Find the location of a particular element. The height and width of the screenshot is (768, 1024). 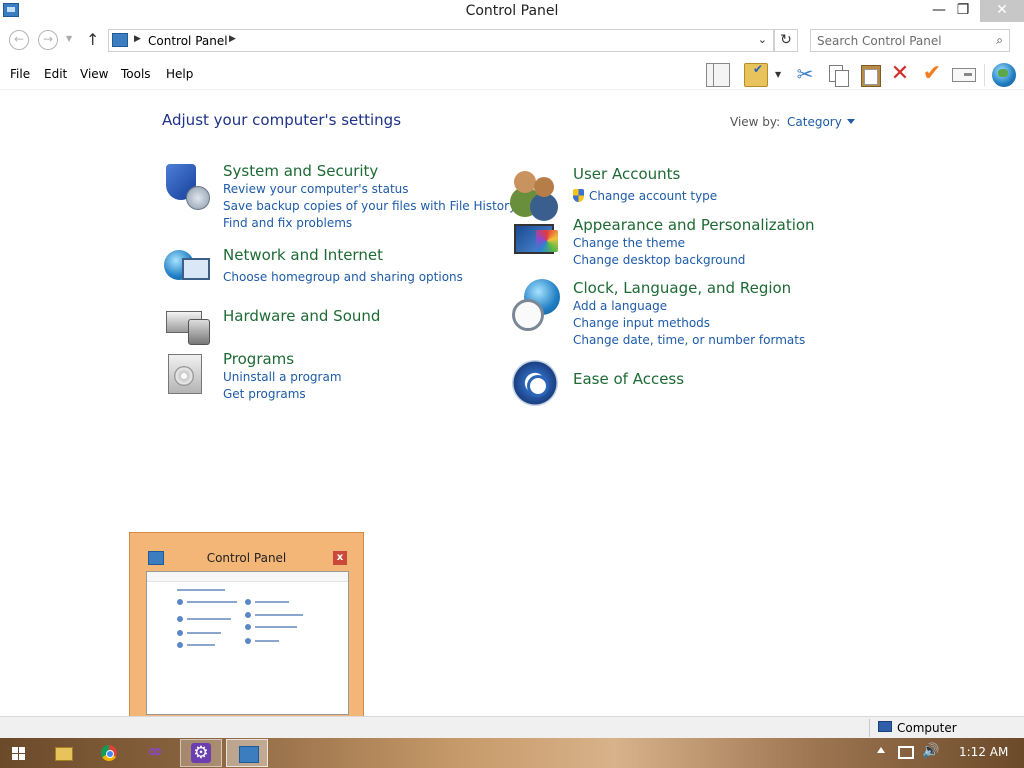

preview-thumbnail is located at coordinates (247, 643).